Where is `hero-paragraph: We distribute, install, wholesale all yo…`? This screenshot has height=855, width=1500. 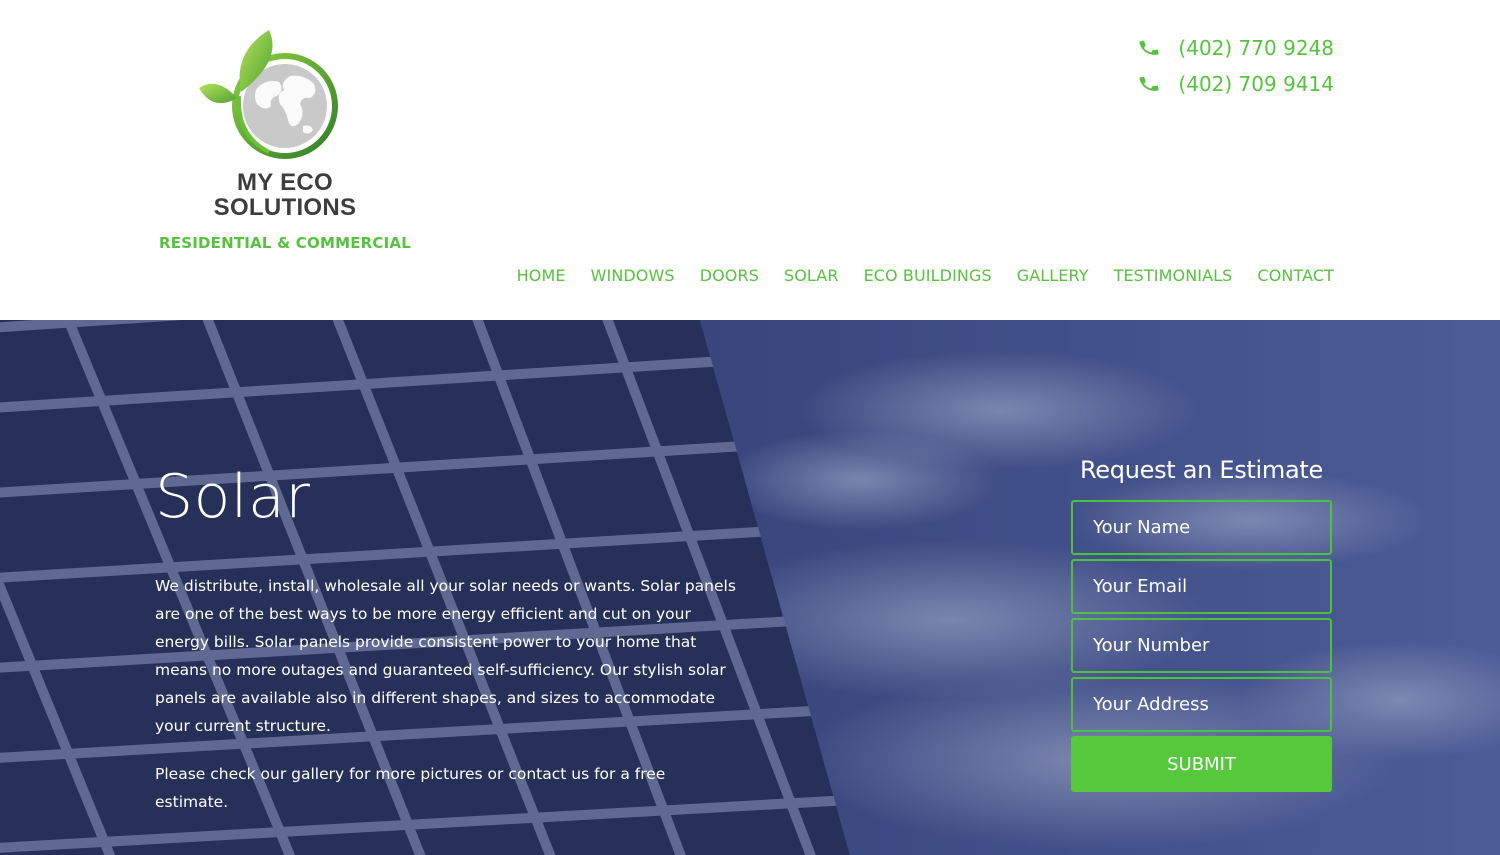
hero-paragraph: We distribute, install, wholesale all yo… is located at coordinates (445, 656).